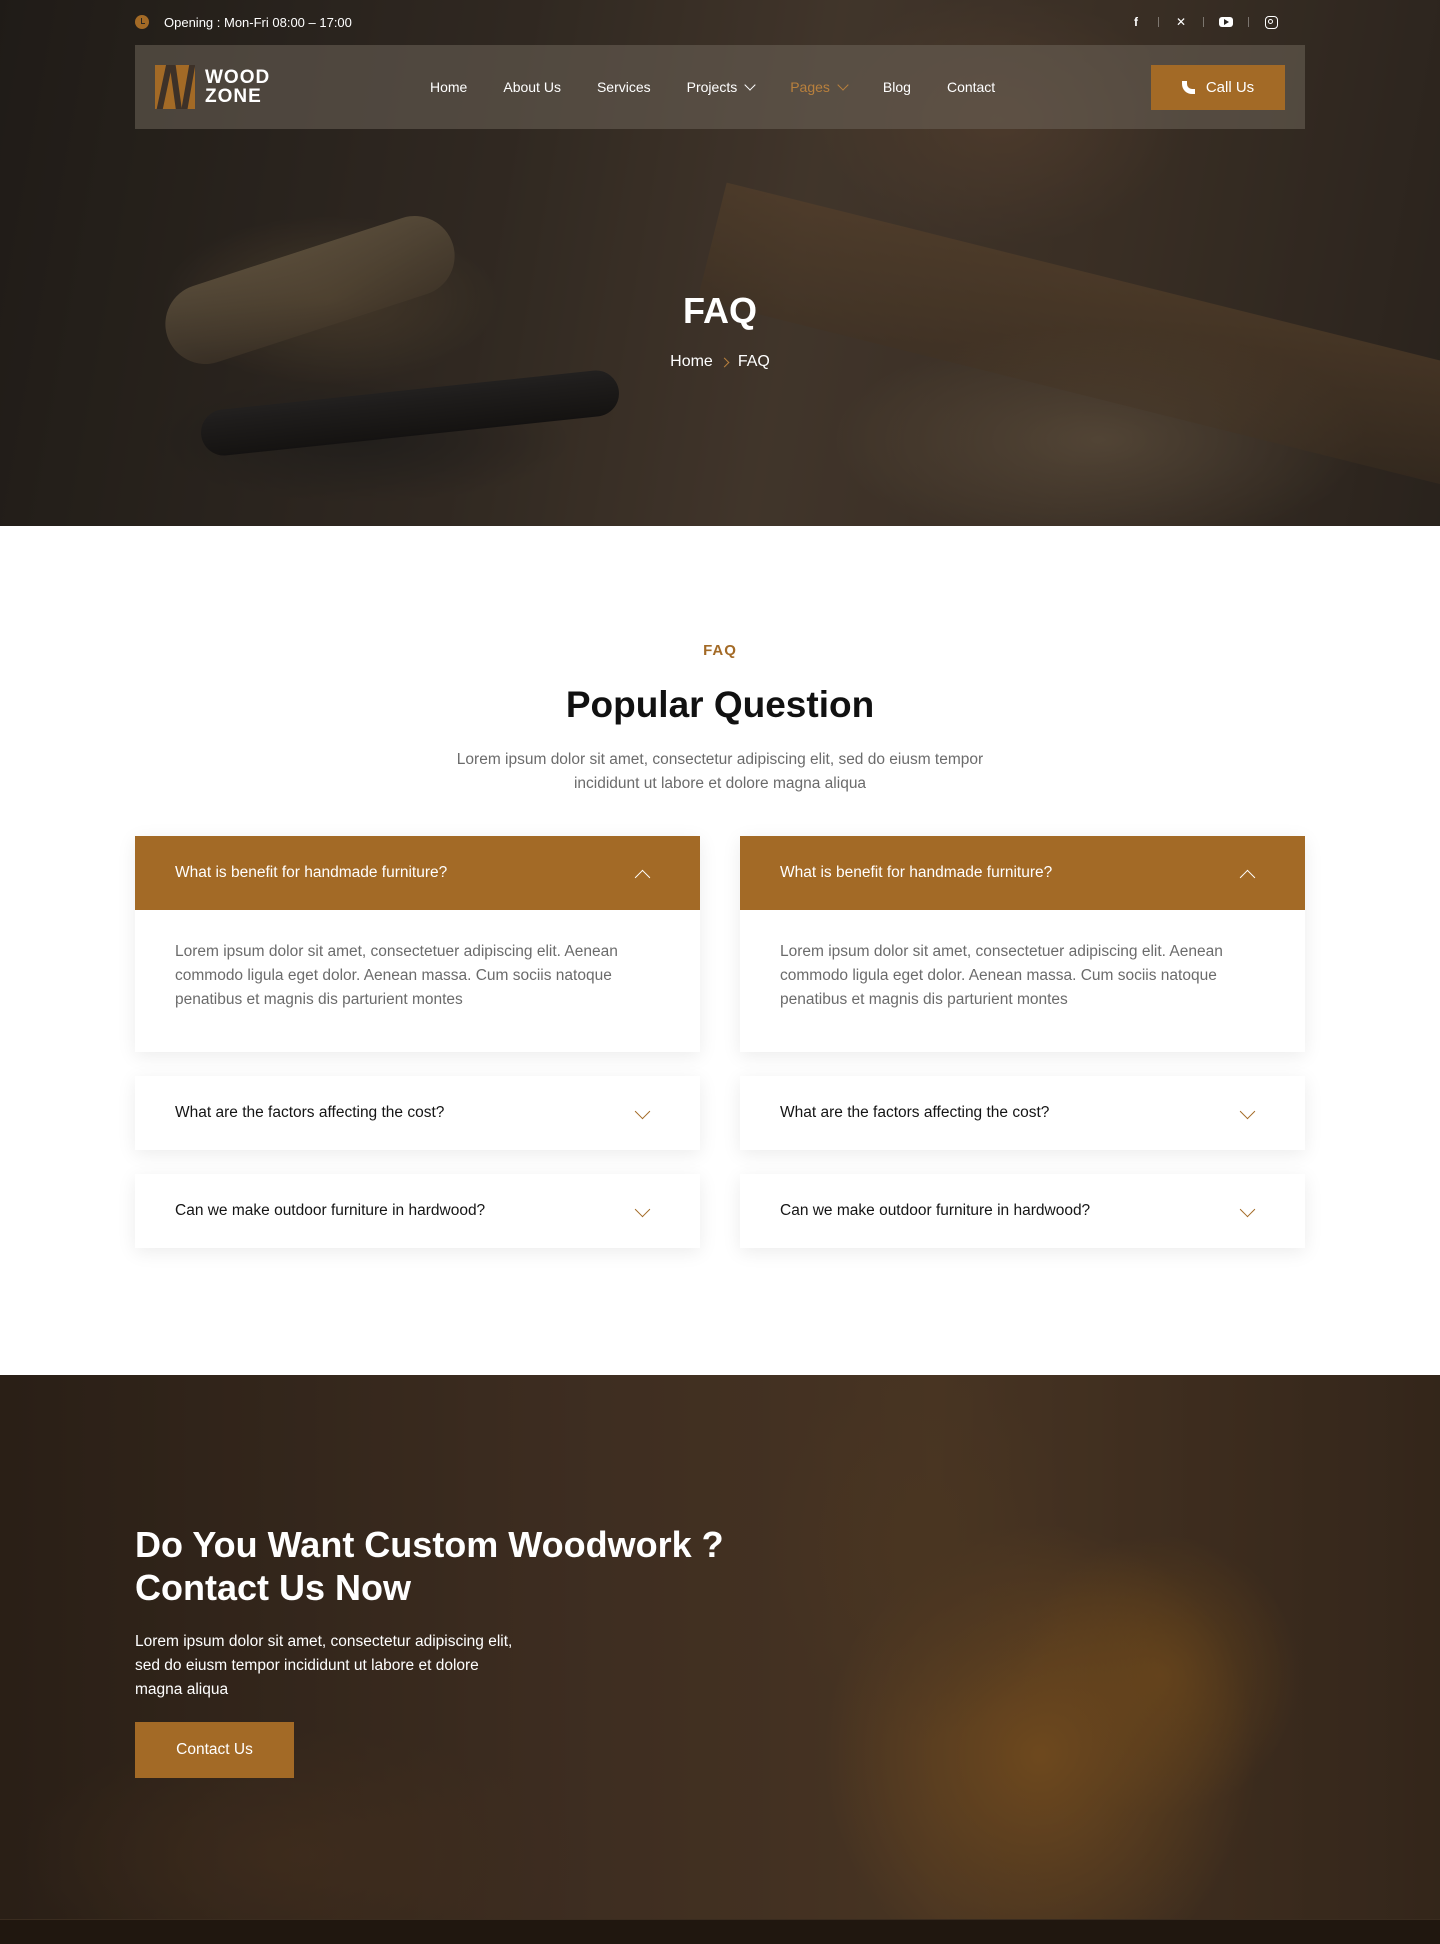 The height and width of the screenshot is (1944, 1440). Describe the element at coordinates (897, 87) in the screenshot. I see `nav-blog: Blog` at that location.